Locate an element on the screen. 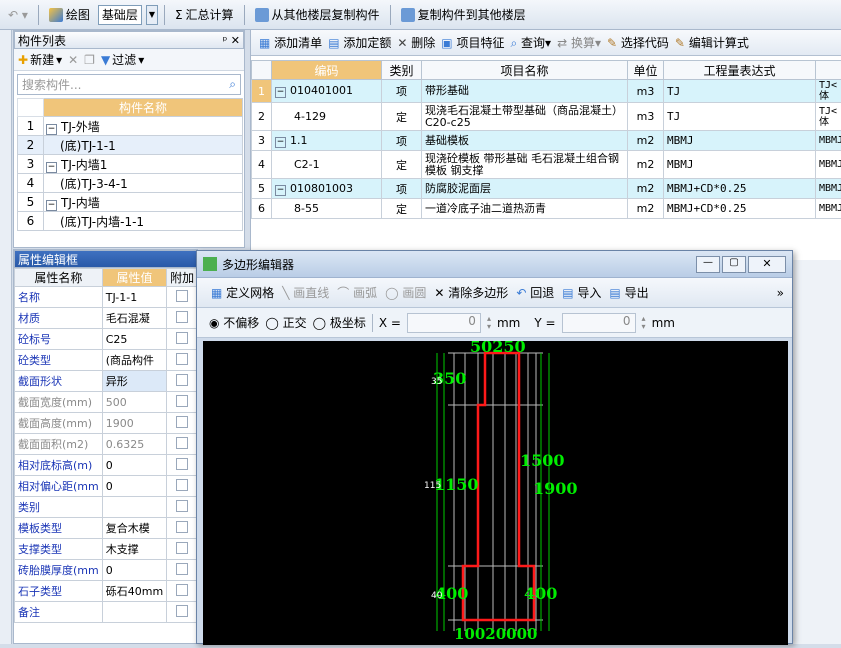  property-row: 材质 毛石混凝 is located at coordinates (106, 318).